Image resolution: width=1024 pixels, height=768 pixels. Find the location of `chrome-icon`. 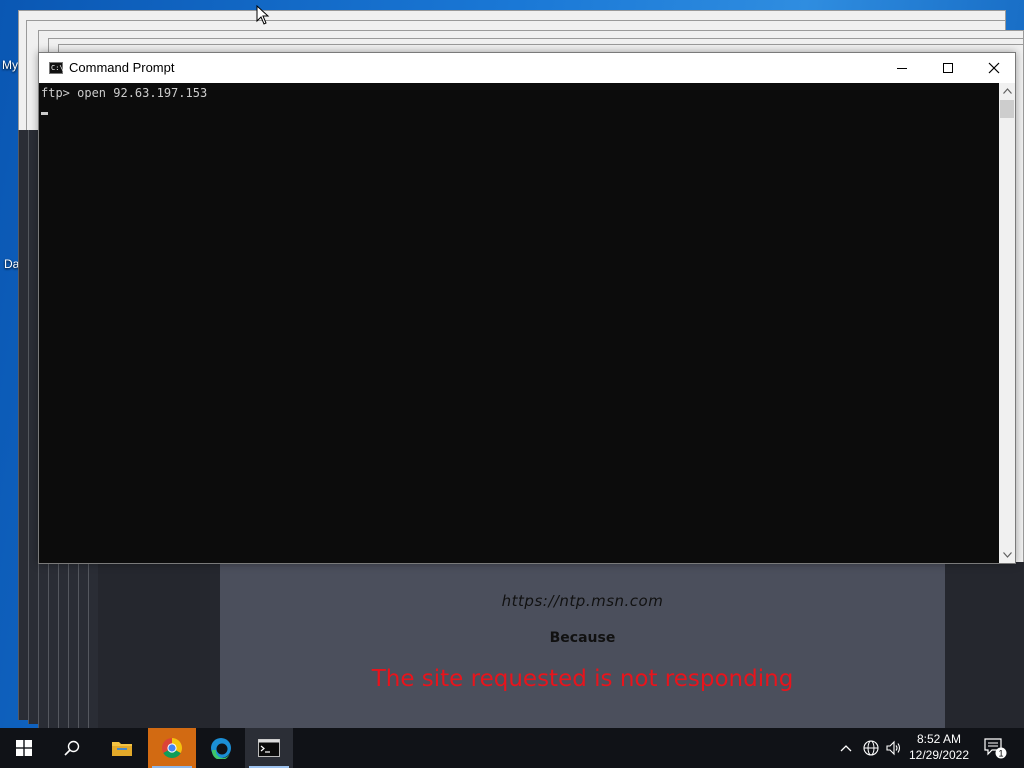

chrome-icon is located at coordinates (172, 748).